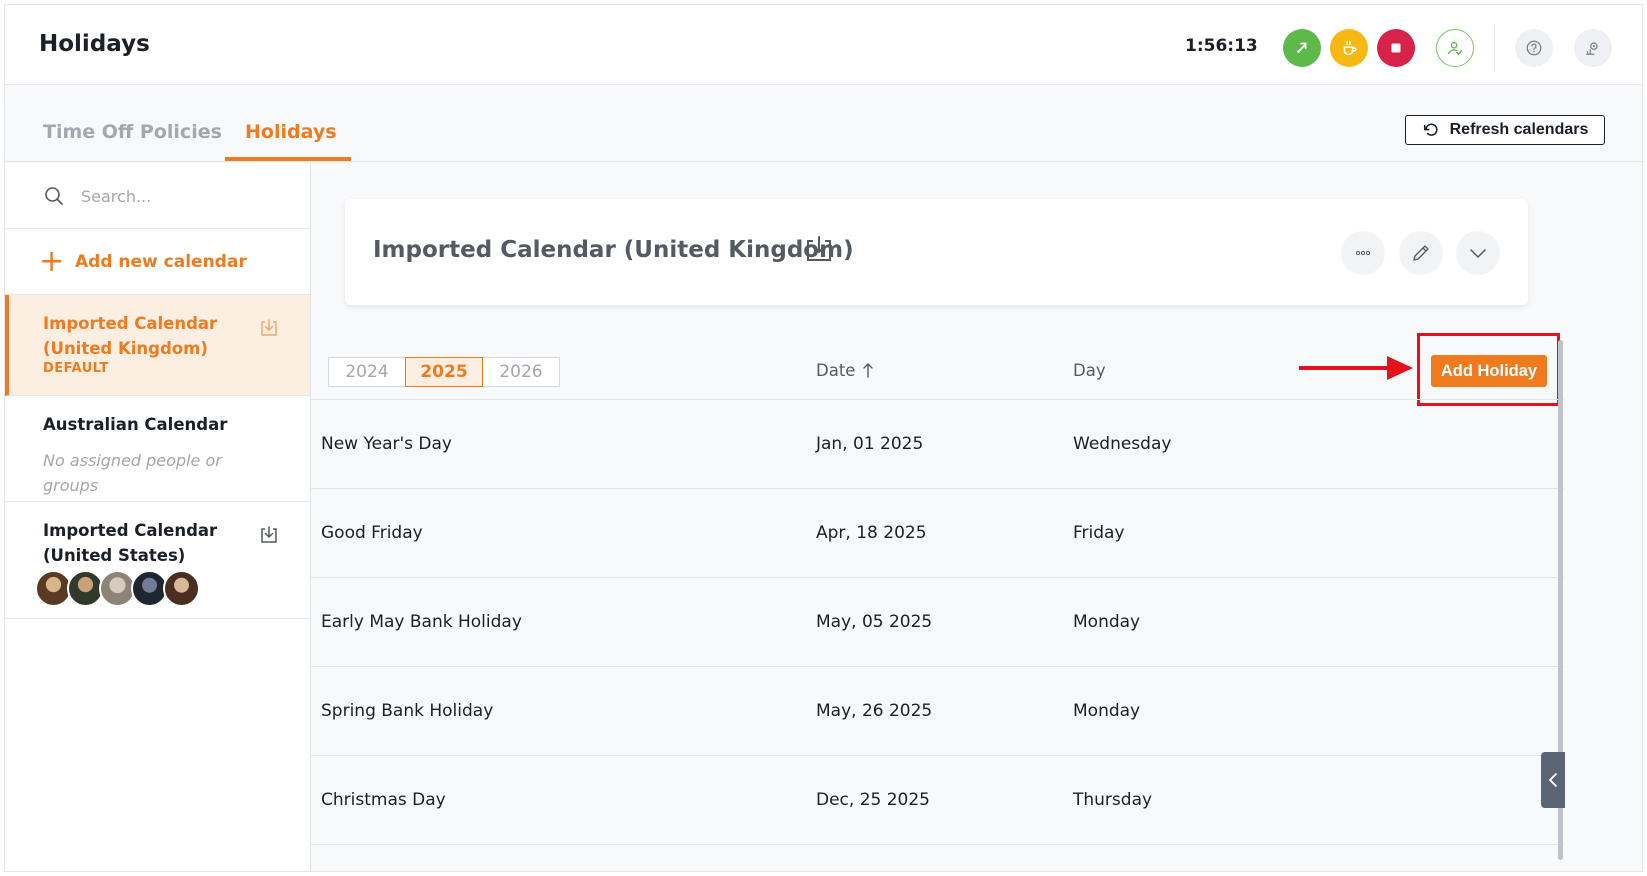 The height and width of the screenshot is (876, 1647). Describe the element at coordinates (1302, 48) in the screenshot. I see `clock-in-icon` at that location.